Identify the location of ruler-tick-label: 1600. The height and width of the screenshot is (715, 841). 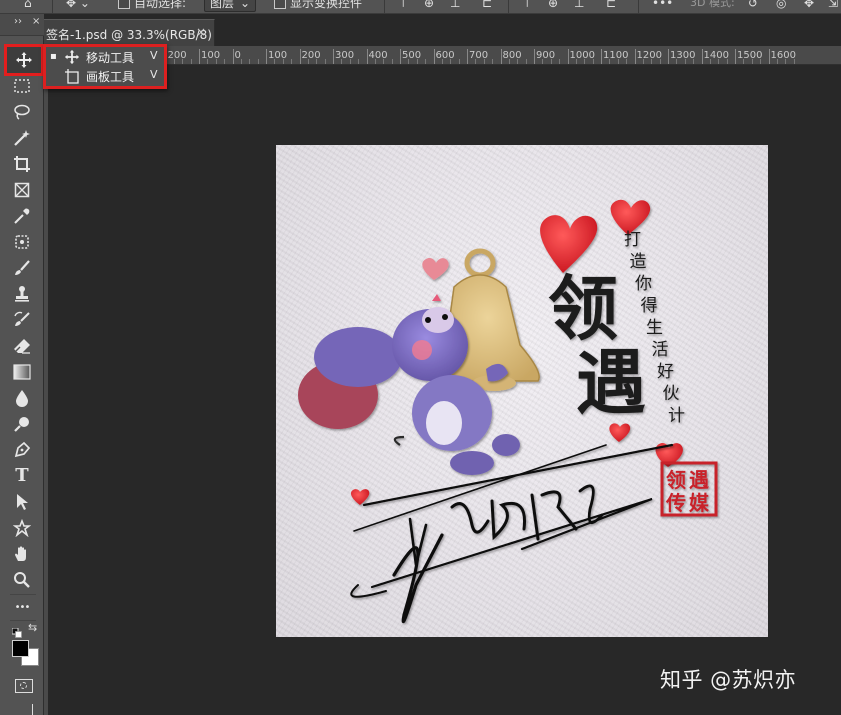
(783, 55).